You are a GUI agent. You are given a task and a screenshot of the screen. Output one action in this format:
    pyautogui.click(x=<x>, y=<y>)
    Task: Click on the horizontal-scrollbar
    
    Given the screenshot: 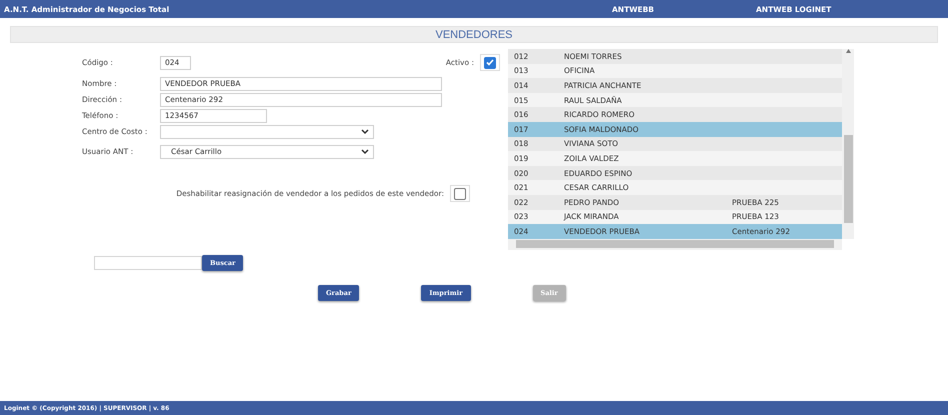 What is the action you would take?
    pyautogui.click(x=675, y=244)
    